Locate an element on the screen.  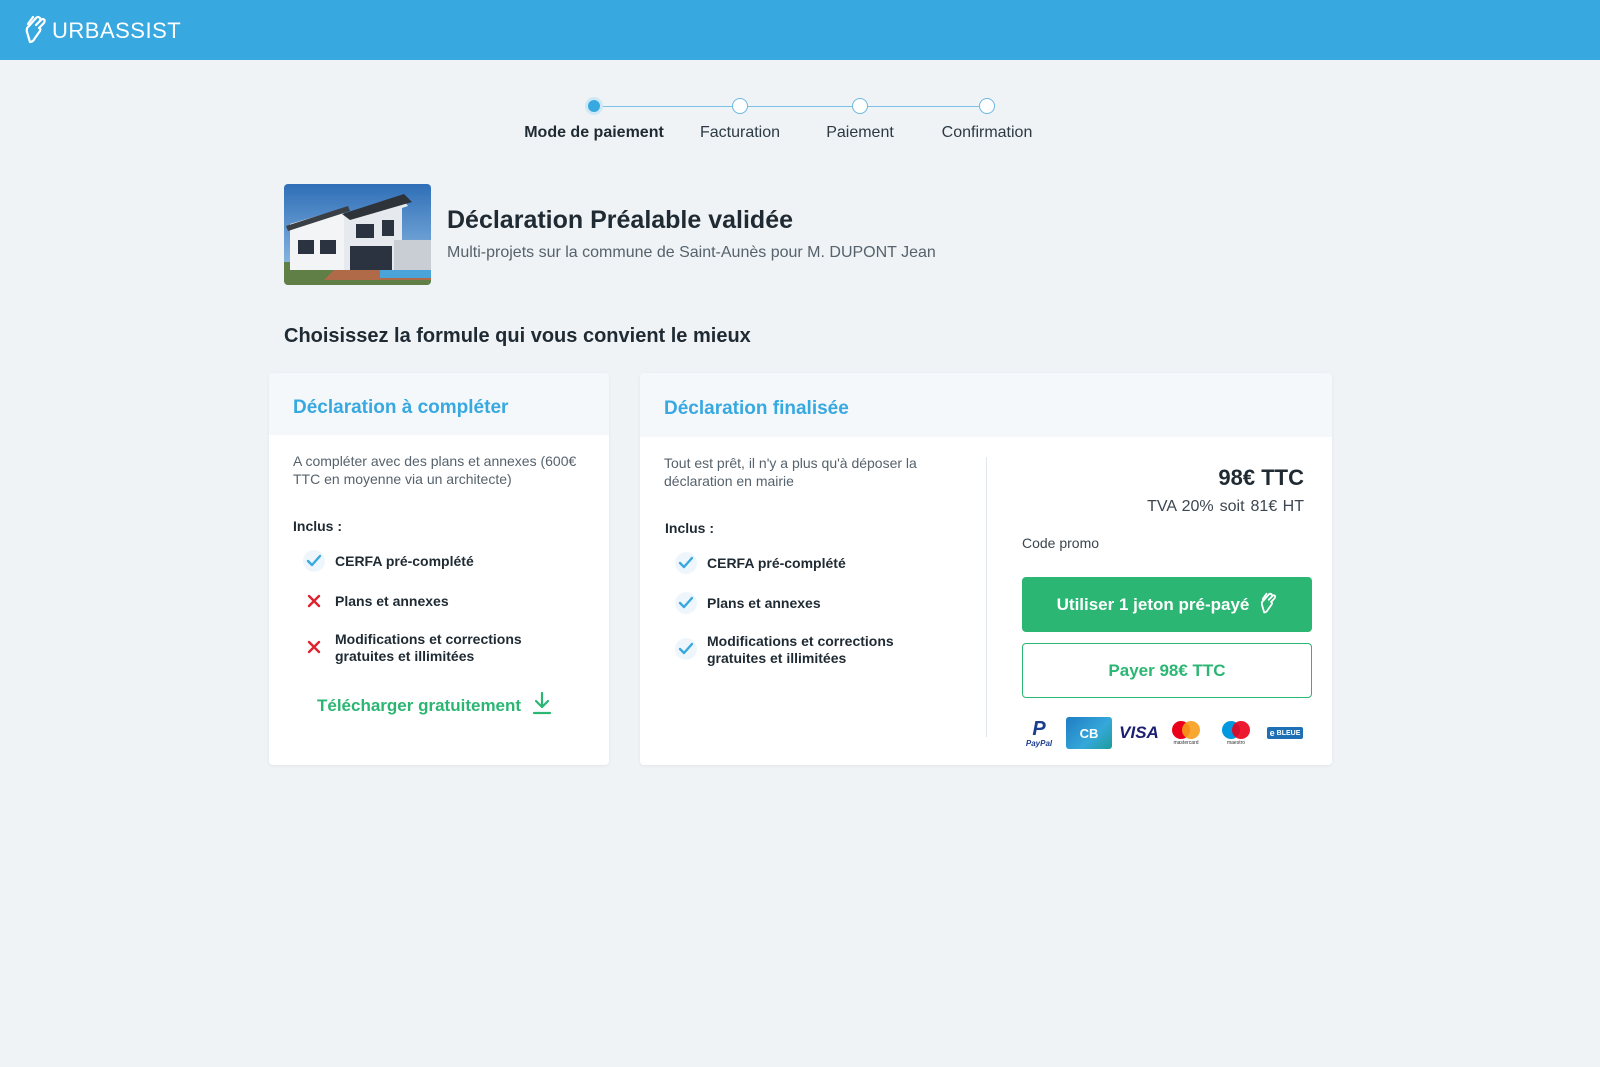
visa-logo: VISA is located at coordinates (1139, 732).